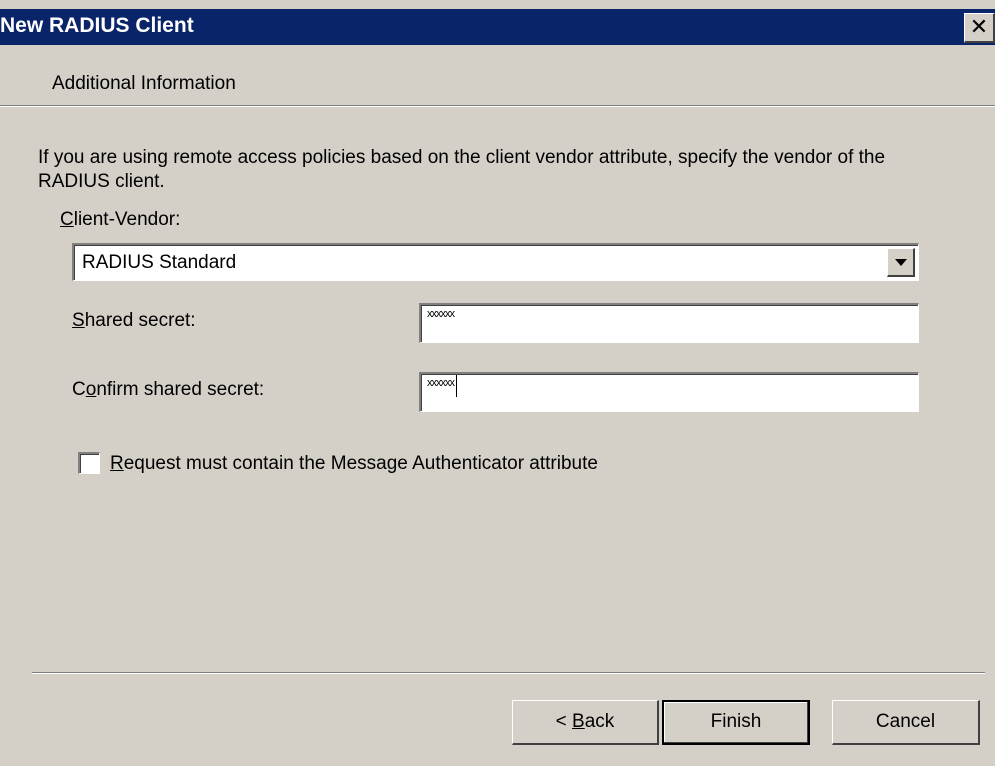 This screenshot has height=766, width=995. What do you see at coordinates (508, 673) in the screenshot?
I see `footer-separator` at bounding box center [508, 673].